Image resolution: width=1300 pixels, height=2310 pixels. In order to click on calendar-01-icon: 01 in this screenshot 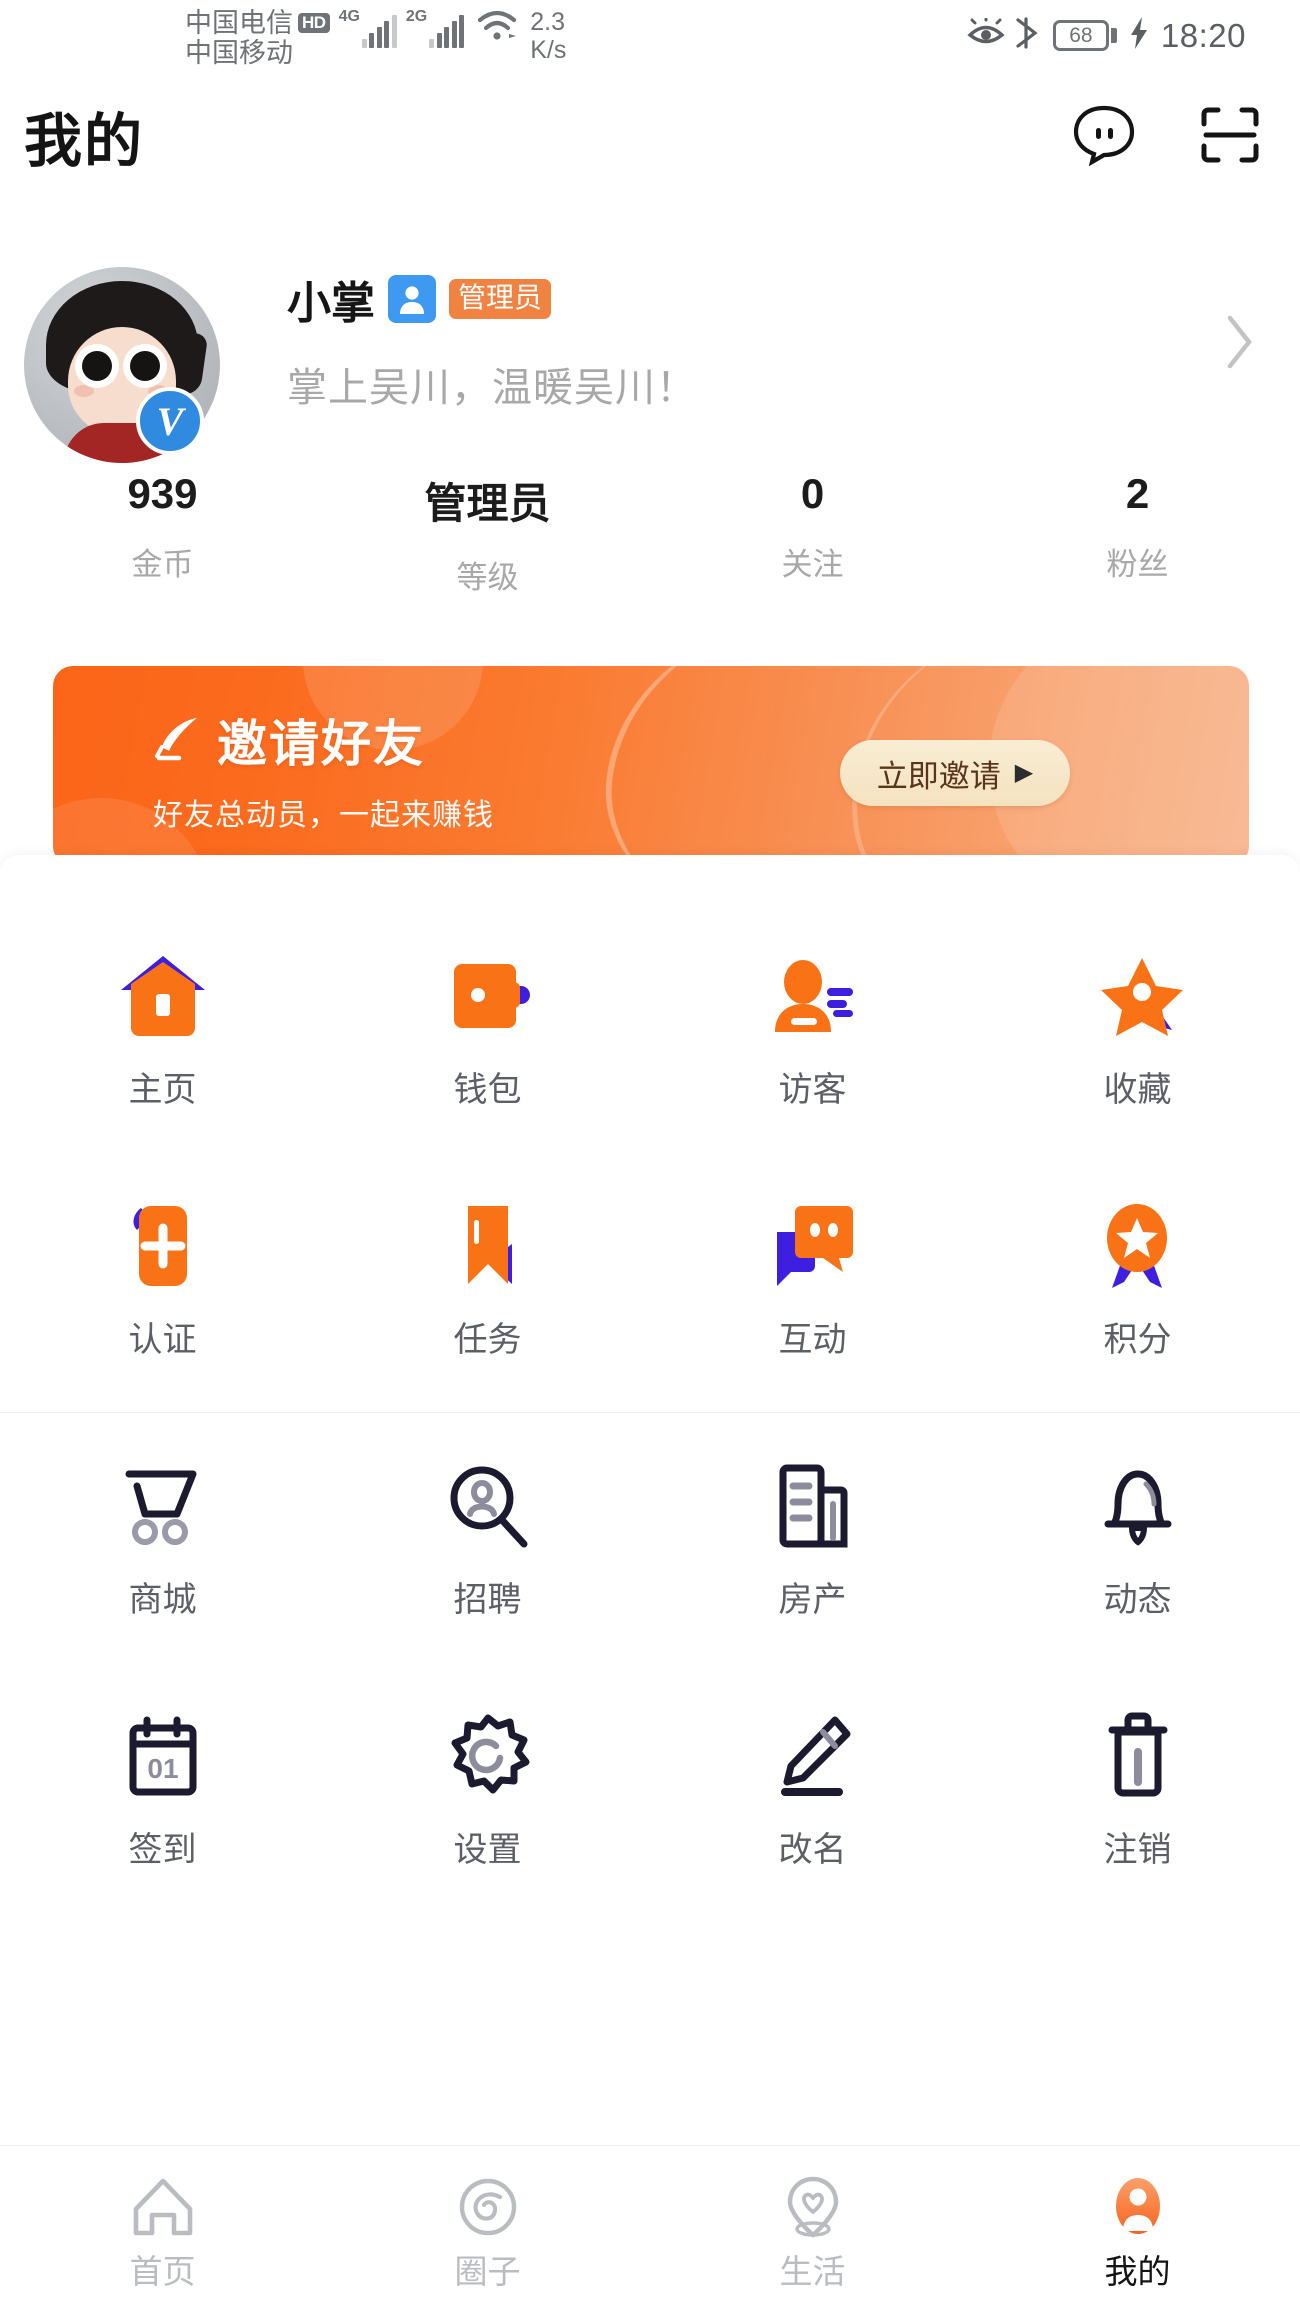, I will do `click(163, 1756)`.